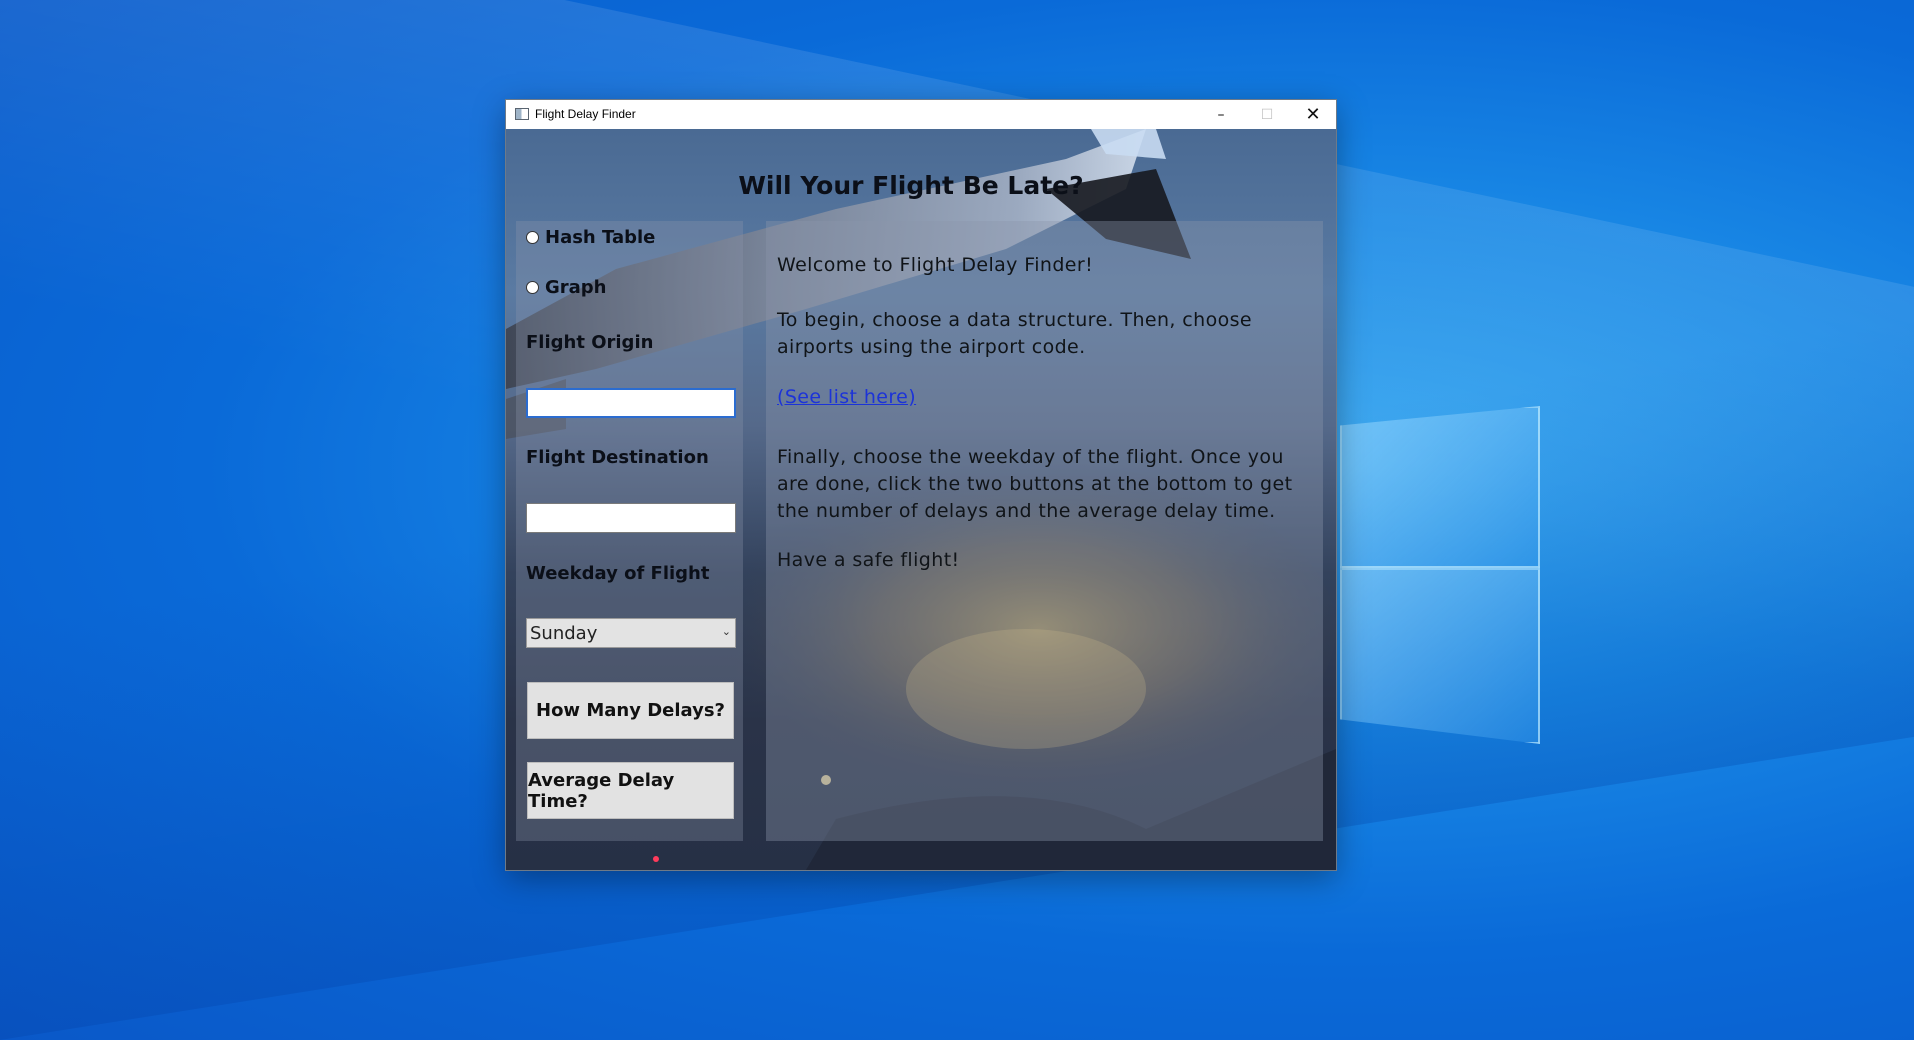  What do you see at coordinates (585, 114) in the screenshot?
I see `window-title: Flight Delay Finder` at bounding box center [585, 114].